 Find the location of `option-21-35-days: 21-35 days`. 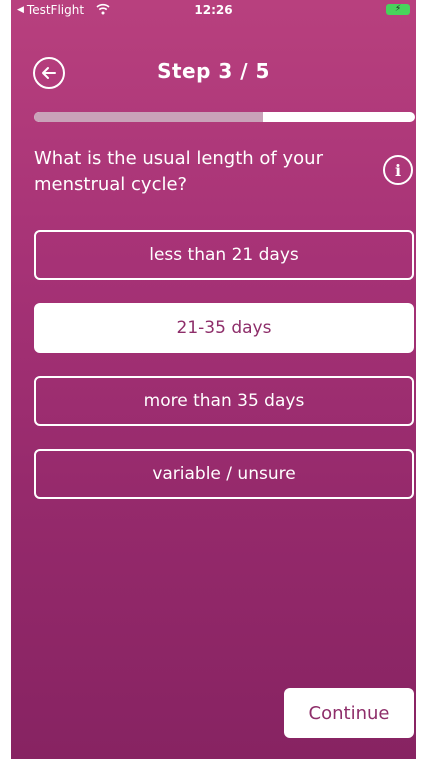

option-21-35-days: 21-35 days is located at coordinates (224, 328).